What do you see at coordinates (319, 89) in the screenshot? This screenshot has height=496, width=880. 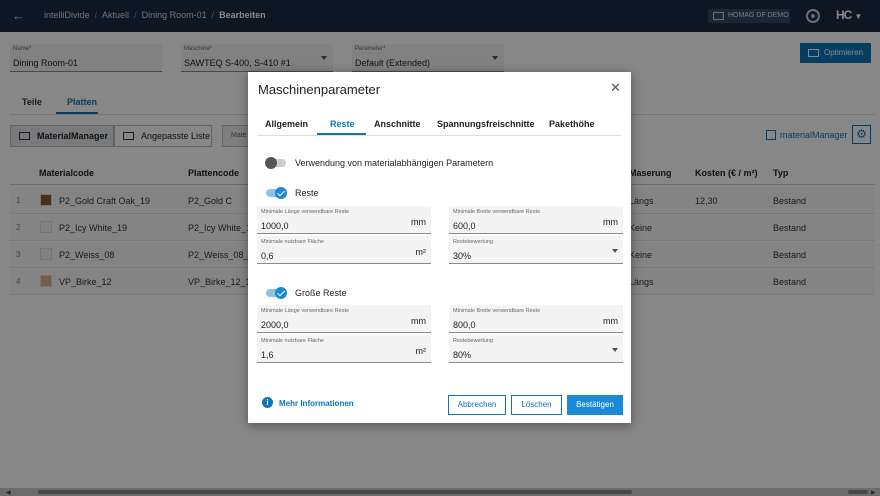 I see `dialog-title: Maschinenparameter` at bounding box center [319, 89].